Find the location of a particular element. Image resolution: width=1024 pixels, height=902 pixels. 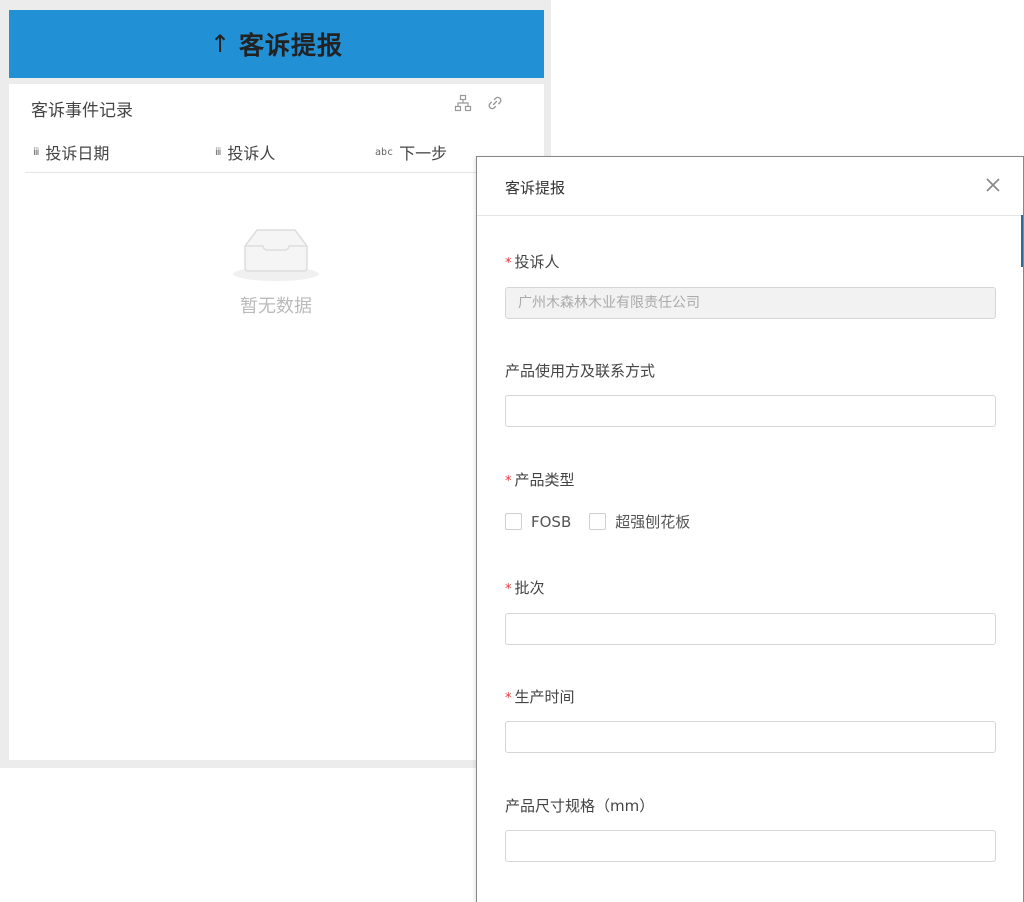

label-text: 投诉人 is located at coordinates (537, 262).